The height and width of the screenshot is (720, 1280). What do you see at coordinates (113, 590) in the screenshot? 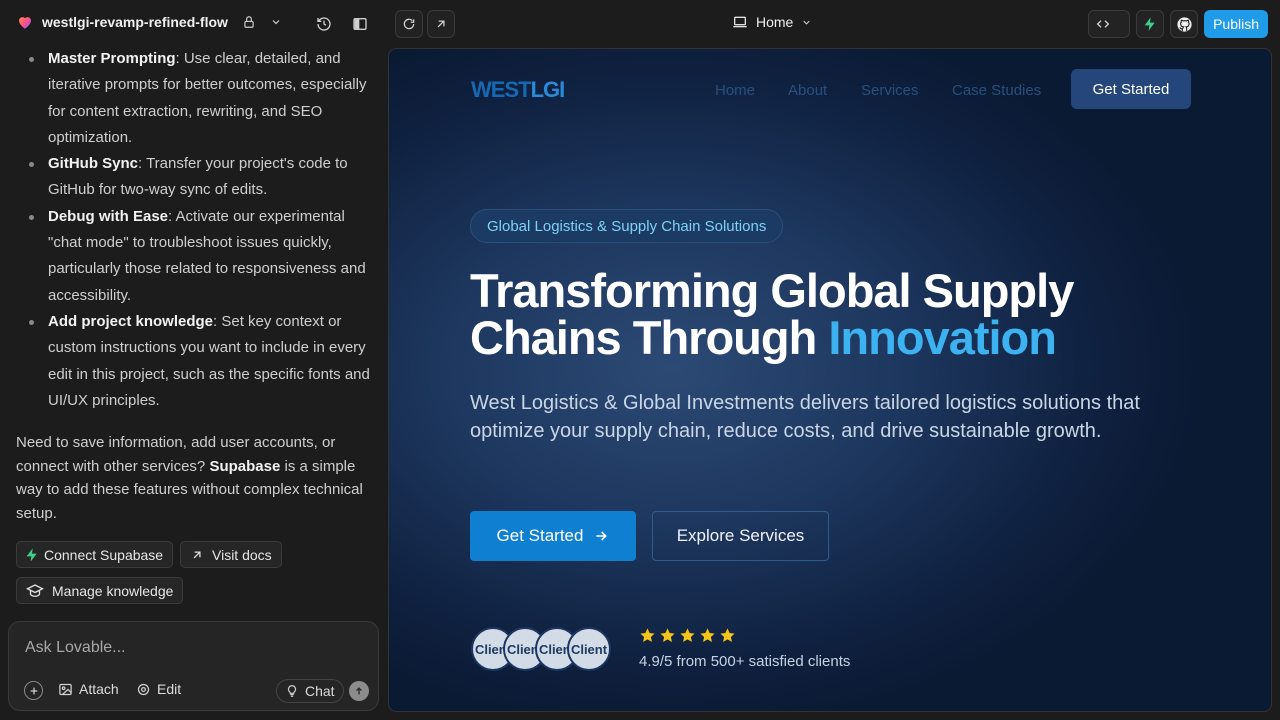
I see `manage-knowledge-label: Manage knowledge` at bounding box center [113, 590].